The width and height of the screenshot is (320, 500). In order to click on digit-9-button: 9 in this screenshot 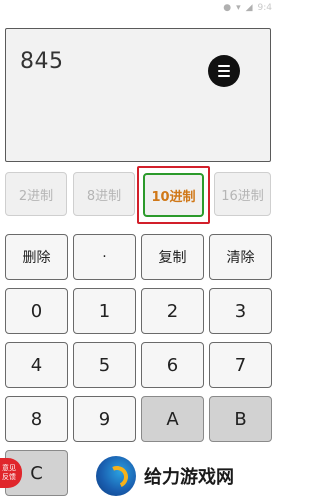, I will do `click(104, 419)`.